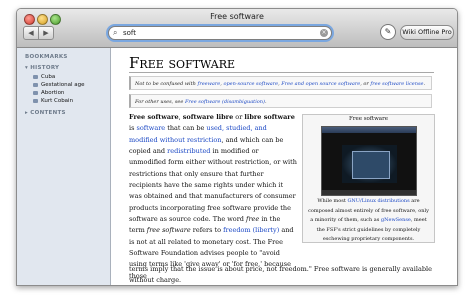 The width and height of the screenshot is (474, 303). I want to click on article-text: libre software, so click(269, 117).